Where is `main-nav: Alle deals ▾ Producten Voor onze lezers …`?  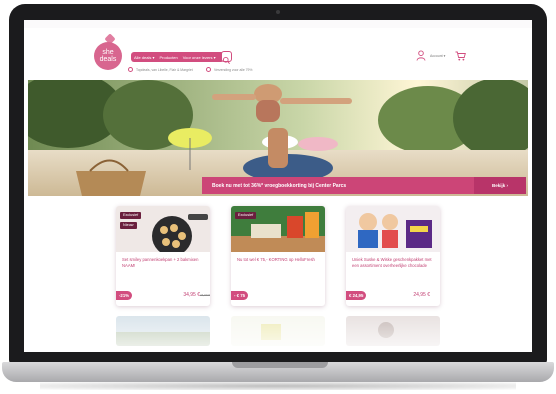
main-nav: Alle deals ▾ Producten Voor onze lezers … is located at coordinates (177, 57).